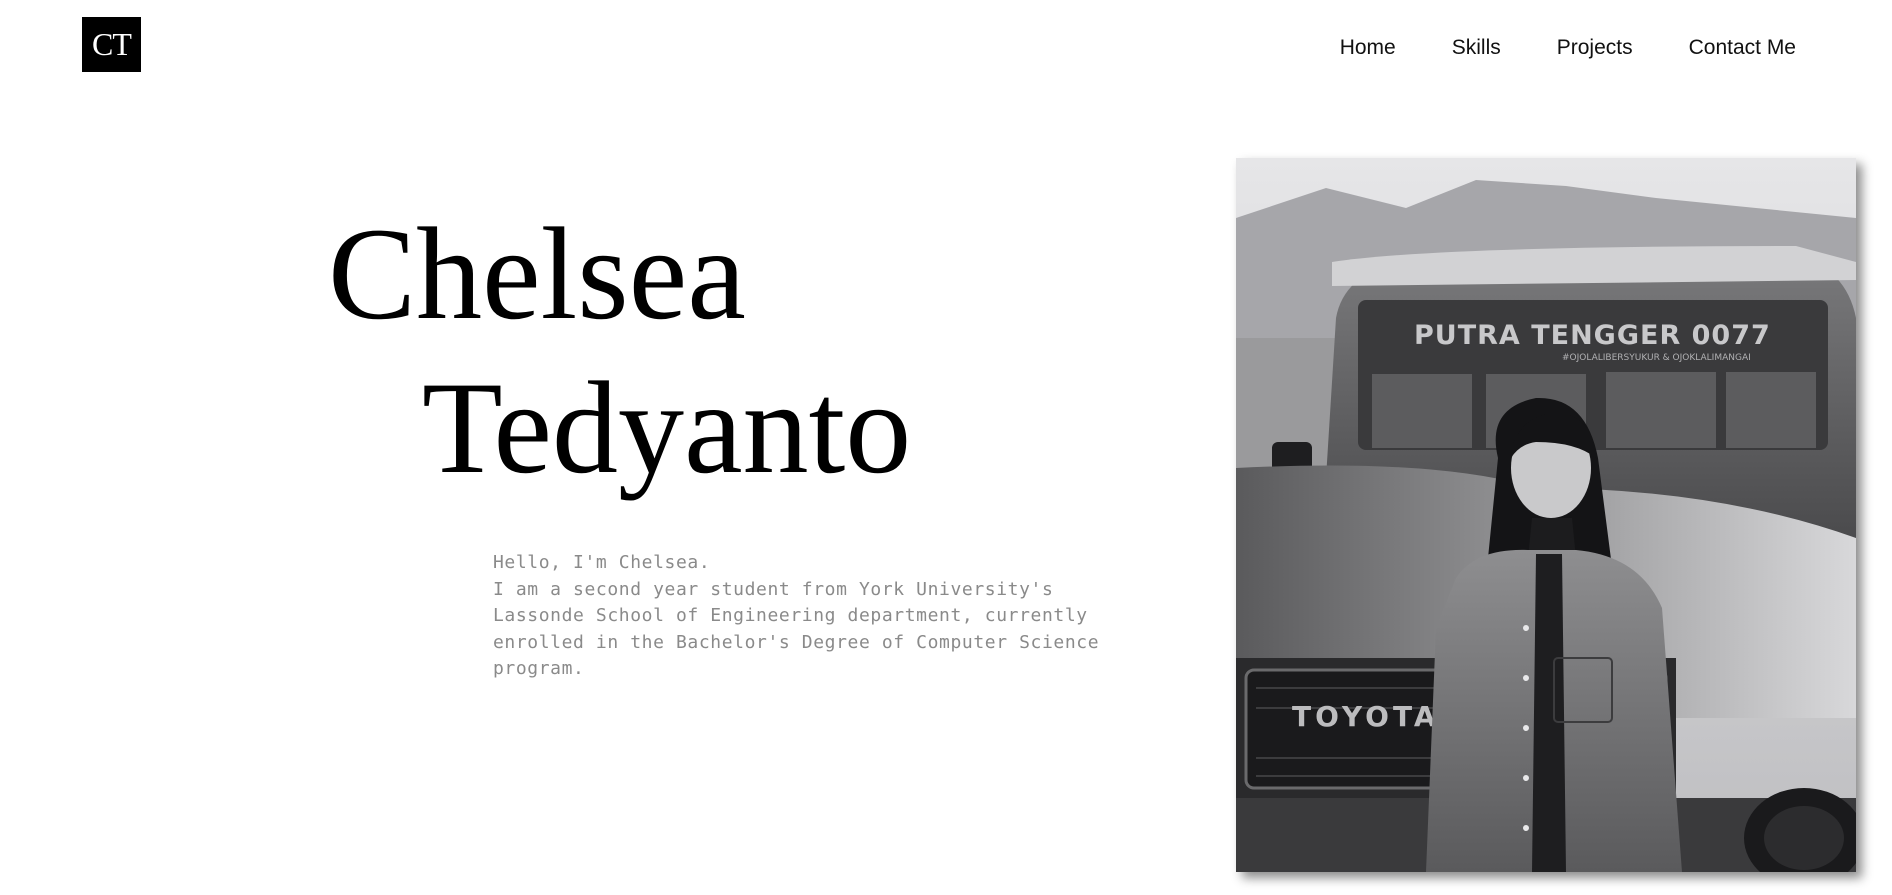 This screenshot has height=895, width=1892. Describe the element at coordinates (537, 273) in the screenshot. I see `hero-first-name: Chelsea` at that location.